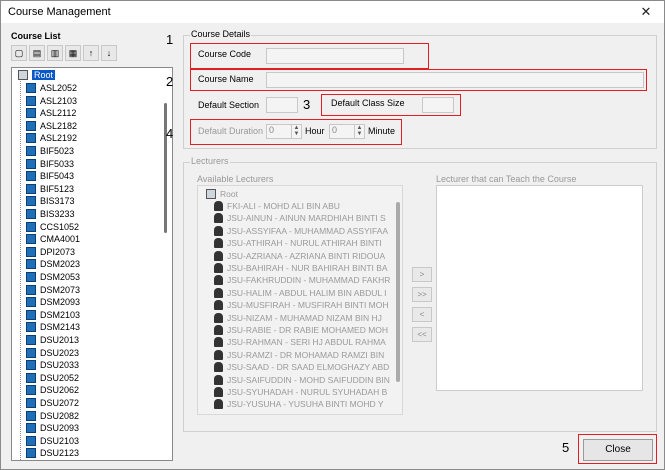 This screenshot has height=470, width=665. I want to click on duration-minute-spinner: 0 ▲ ▼, so click(347, 131).